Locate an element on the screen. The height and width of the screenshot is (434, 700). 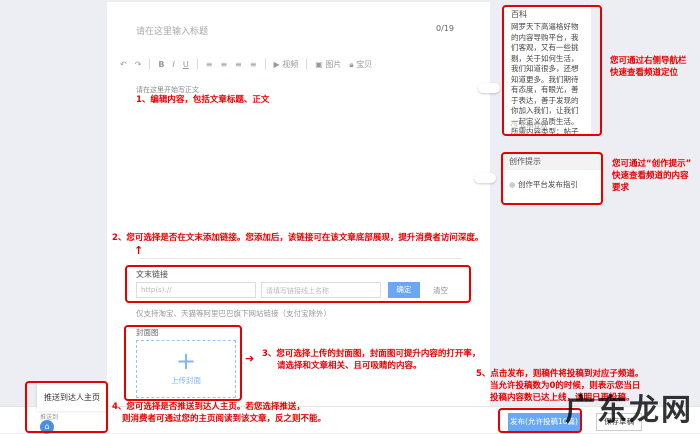
annotation-line: 5、点击发布，则稿件将投稿到对应子频道。 is located at coordinates (560, 374).